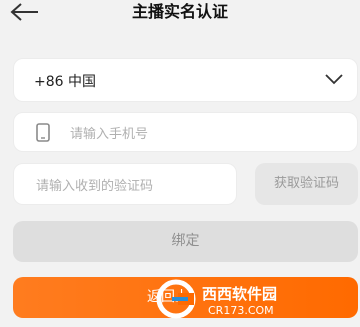  What do you see at coordinates (185, 241) in the screenshot?
I see `bind-button: 绑定` at bounding box center [185, 241].